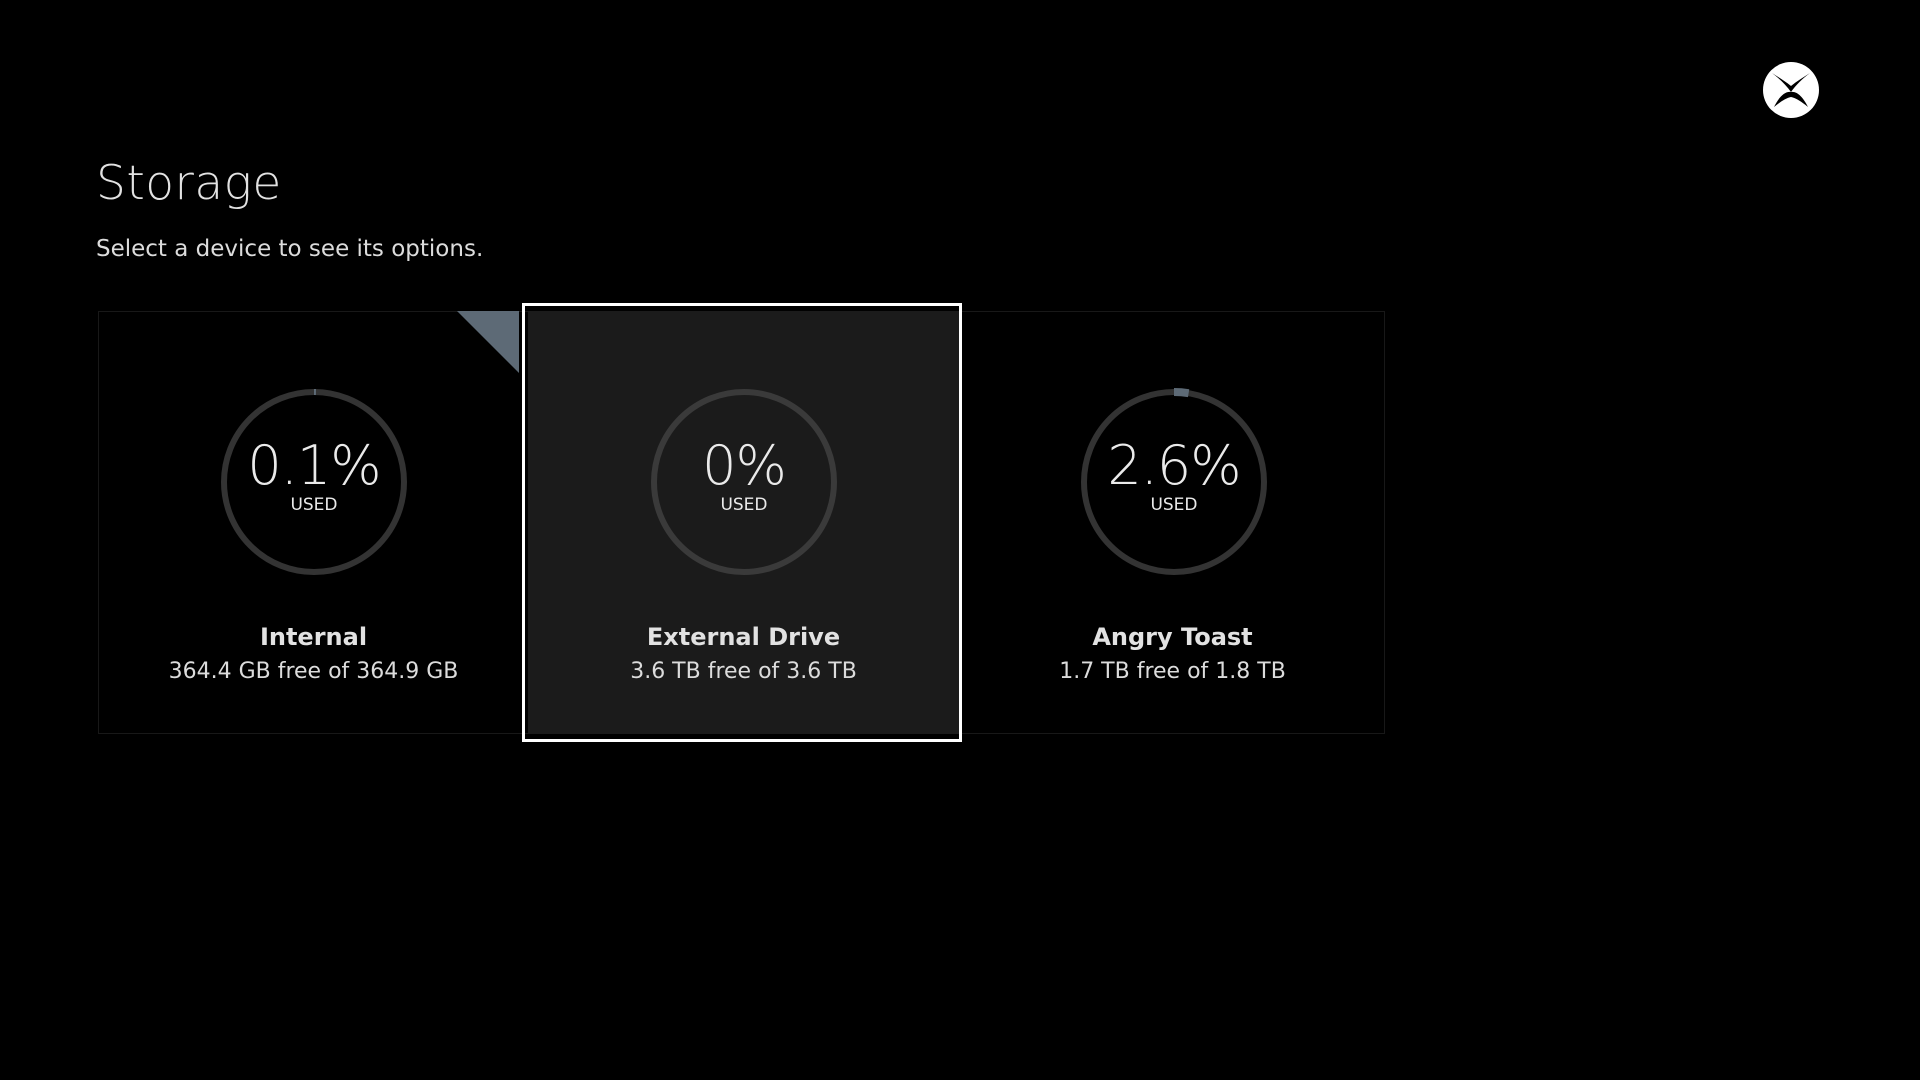 The width and height of the screenshot is (1920, 1080). Describe the element at coordinates (744, 465) in the screenshot. I see `usage-percent: 0%` at that location.